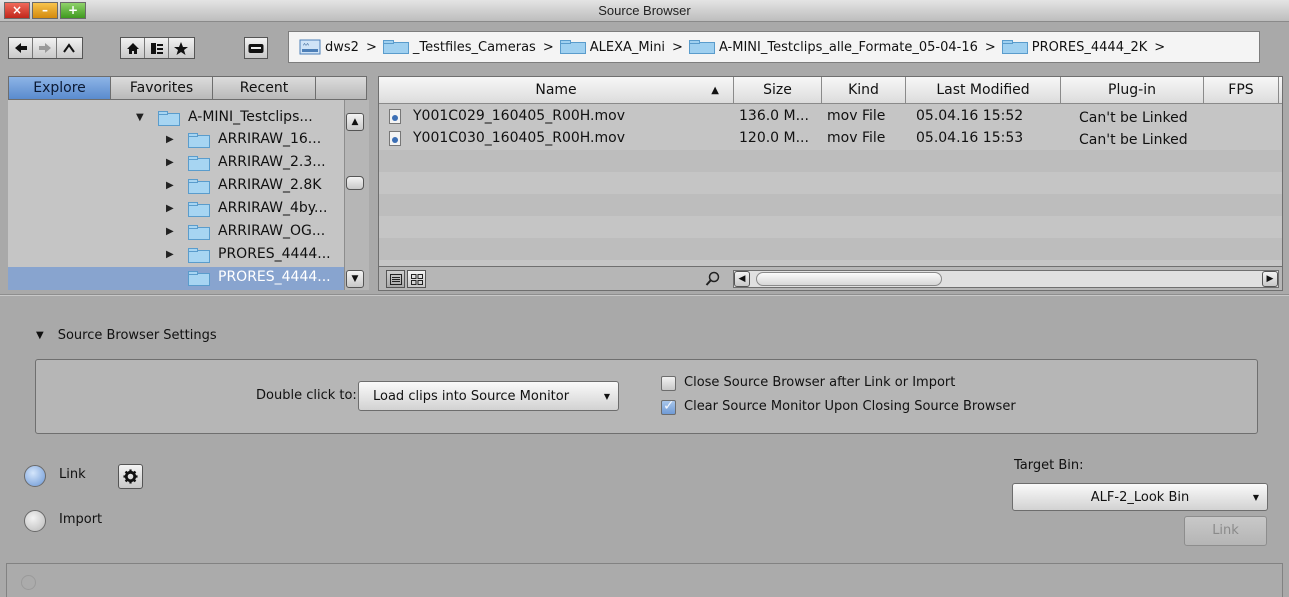  I want to click on scroll-up-button: ▲, so click(355, 122).